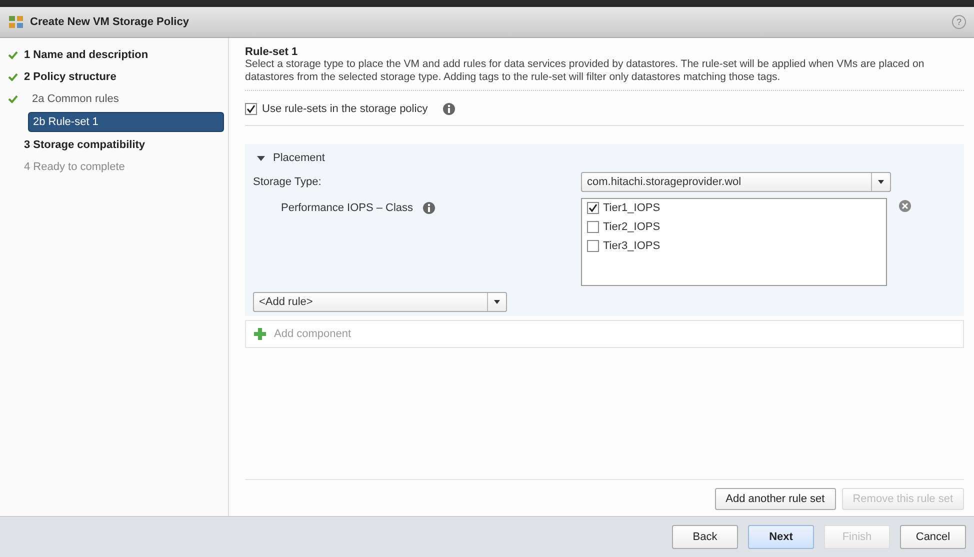 Image resolution: width=974 pixels, height=557 pixels. I want to click on wizard-step: 3 Storage compatibility, so click(114, 145).